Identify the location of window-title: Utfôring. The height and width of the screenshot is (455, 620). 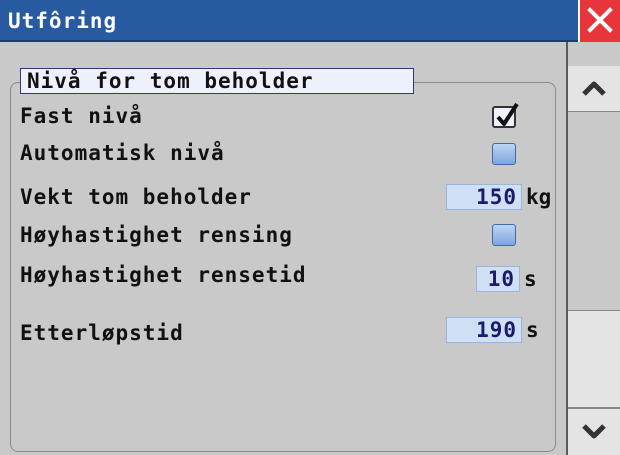
(63, 21).